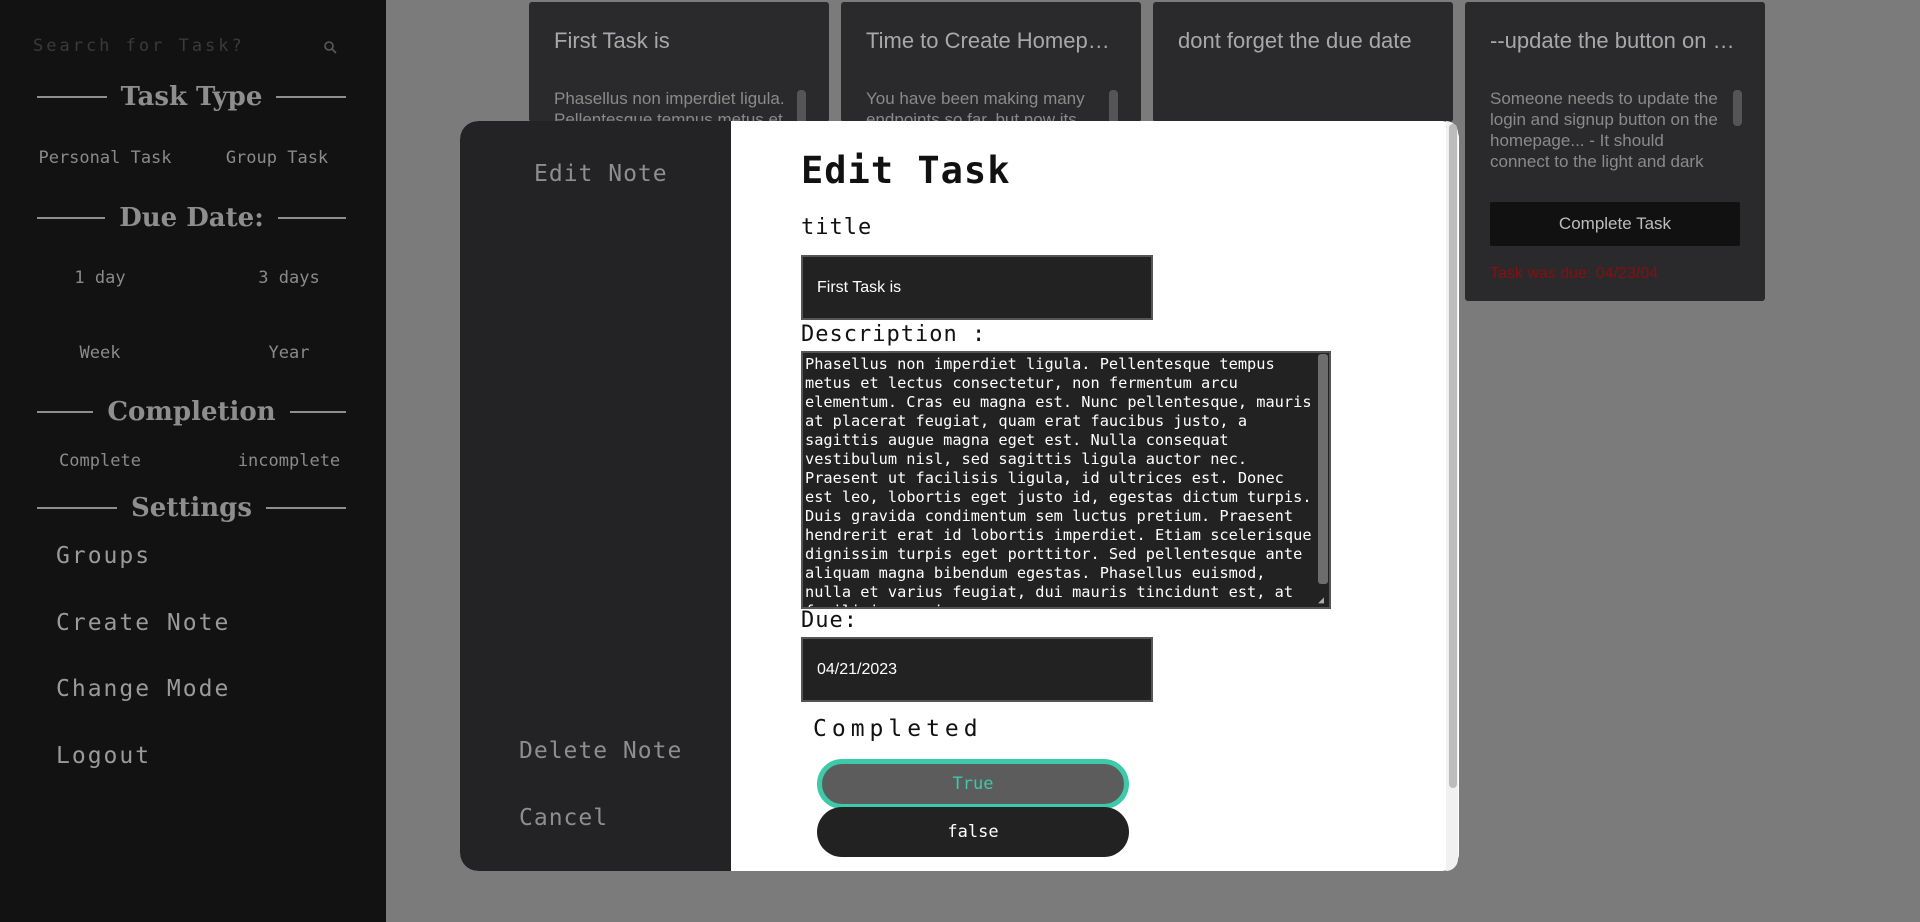  I want to click on task-card-title: --update the button on the homepage, so click(1615, 40).